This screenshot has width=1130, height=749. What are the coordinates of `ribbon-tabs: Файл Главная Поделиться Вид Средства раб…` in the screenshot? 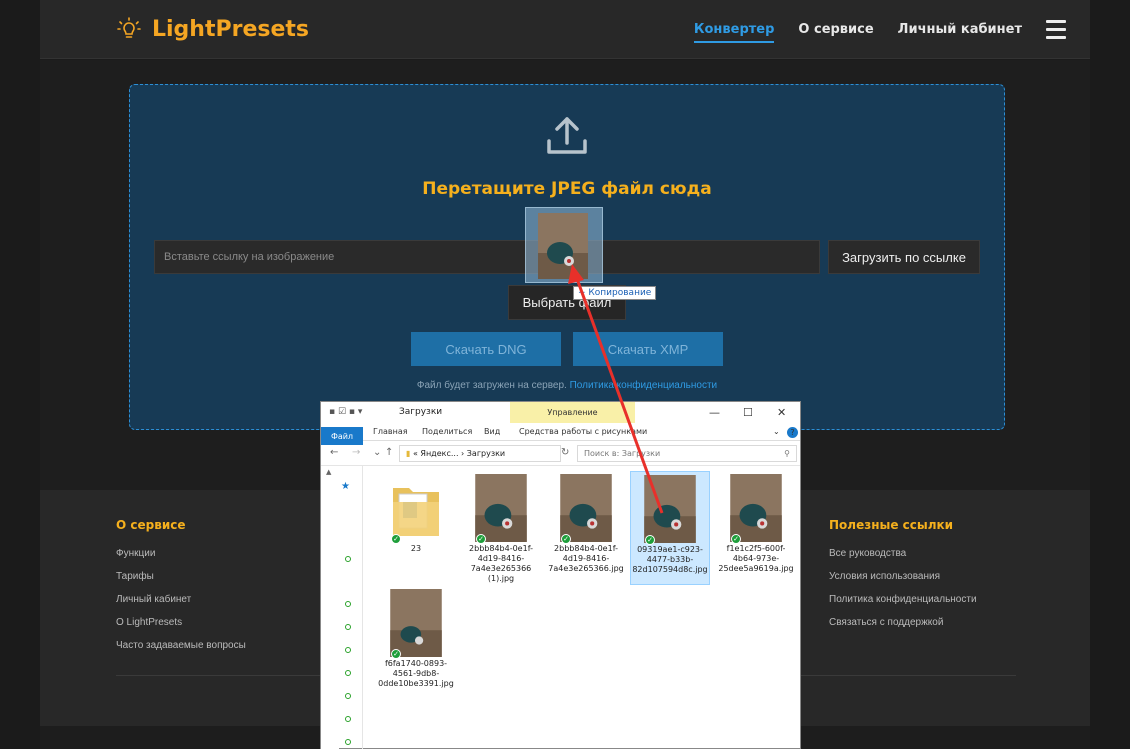 It's located at (560, 434).